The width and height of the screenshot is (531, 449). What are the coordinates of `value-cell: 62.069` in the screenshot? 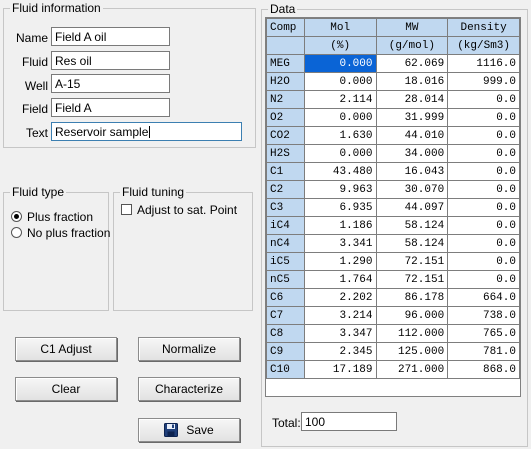 It's located at (412, 63).